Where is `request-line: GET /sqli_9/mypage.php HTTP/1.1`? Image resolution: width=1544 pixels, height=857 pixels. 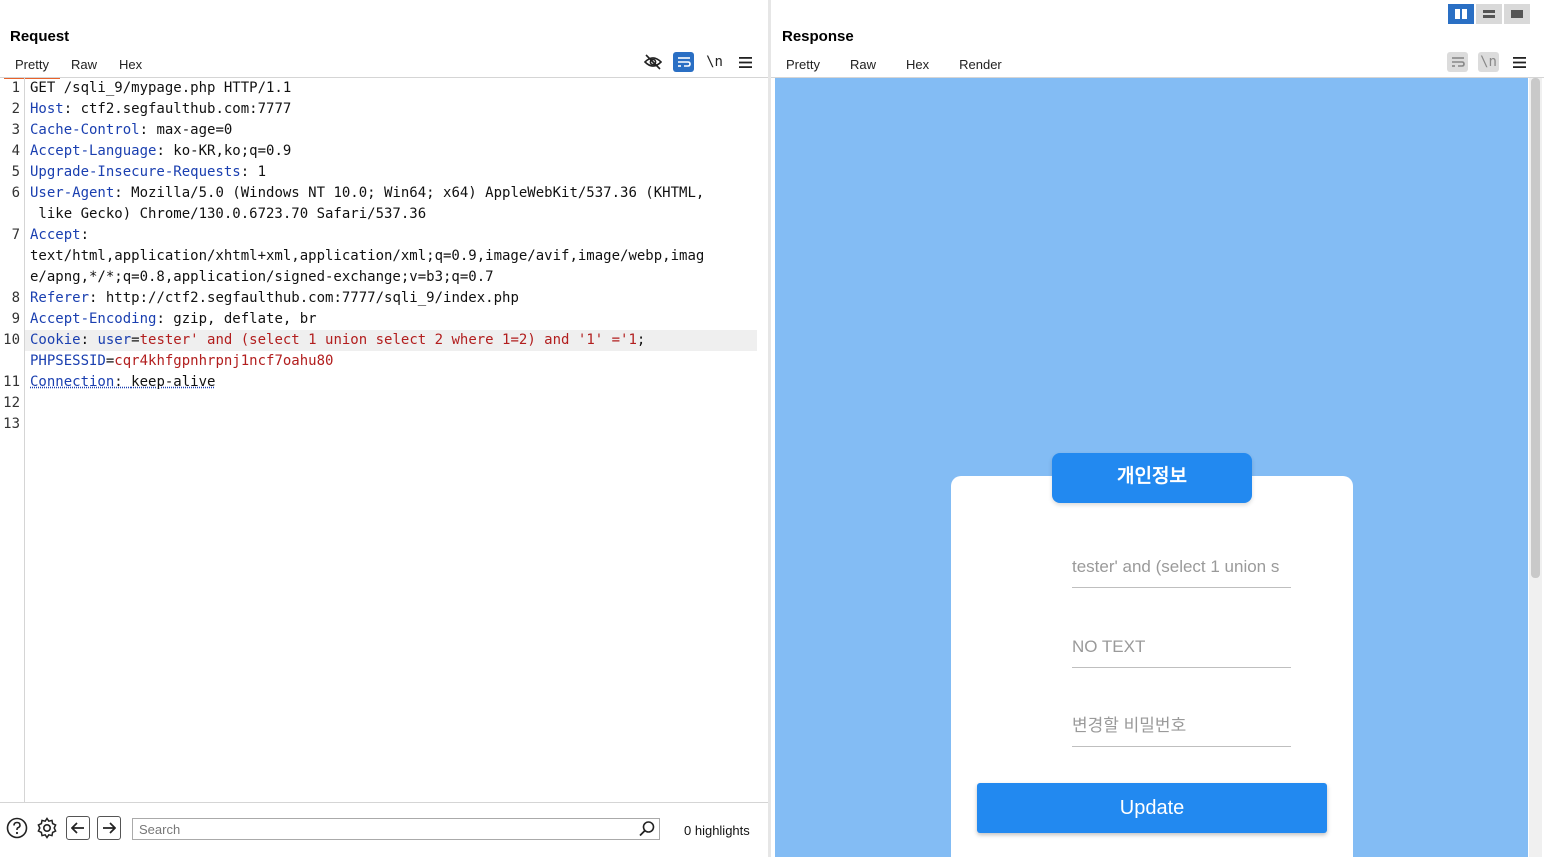 request-line: GET /sqli_9/mypage.php HTTP/1.1 is located at coordinates (161, 88).